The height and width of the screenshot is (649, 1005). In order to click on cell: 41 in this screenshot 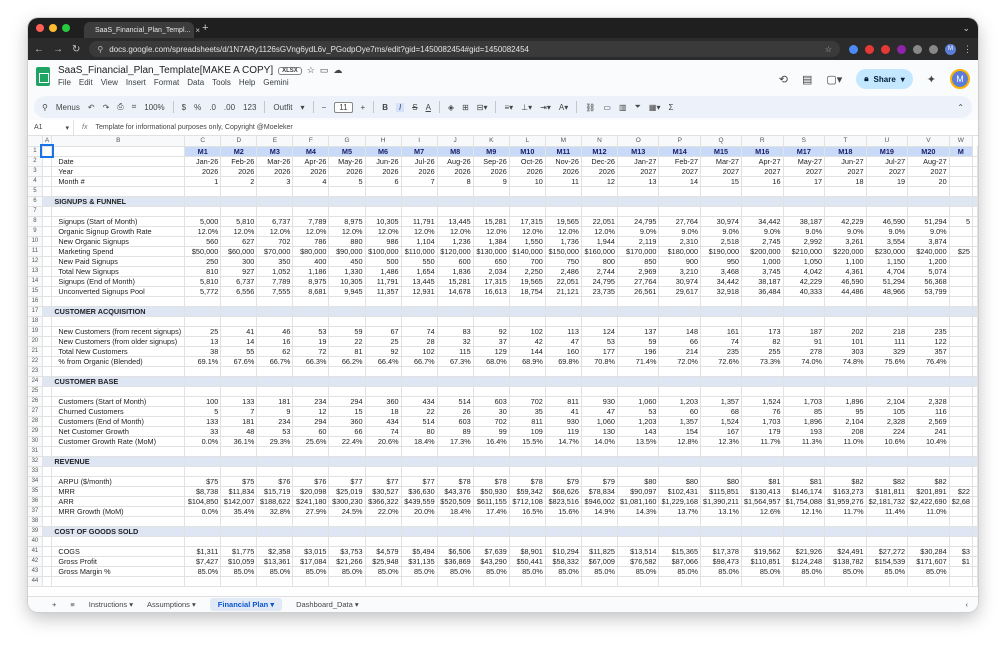, I will do `click(563, 411)`.